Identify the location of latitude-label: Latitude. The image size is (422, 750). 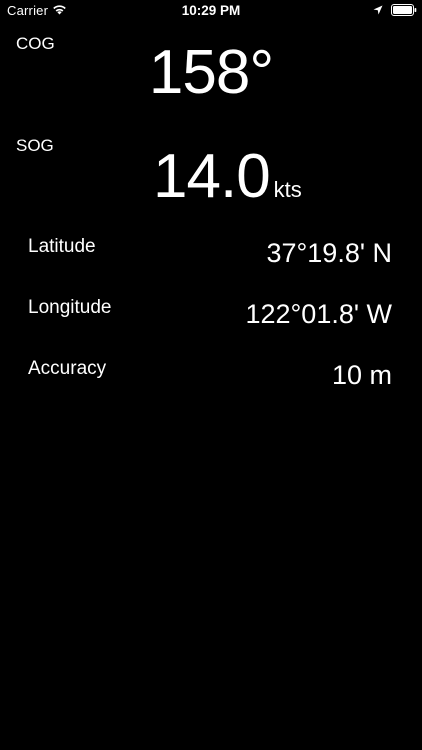
(62, 246).